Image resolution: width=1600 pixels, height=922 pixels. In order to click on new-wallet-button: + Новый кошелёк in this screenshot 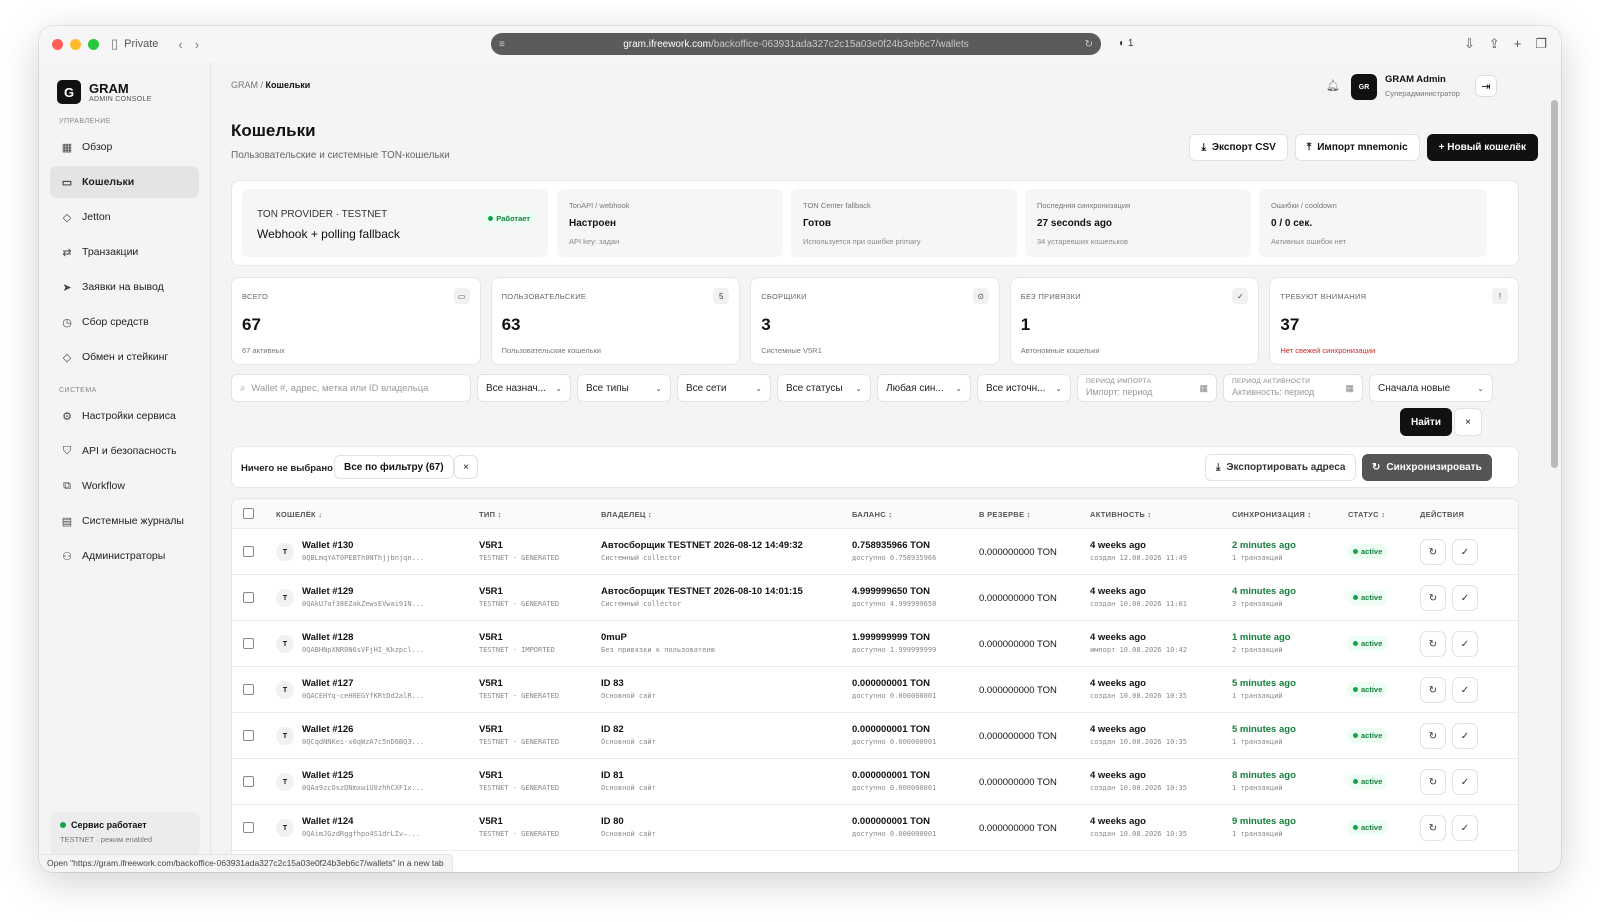, I will do `click(1482, 147)`.